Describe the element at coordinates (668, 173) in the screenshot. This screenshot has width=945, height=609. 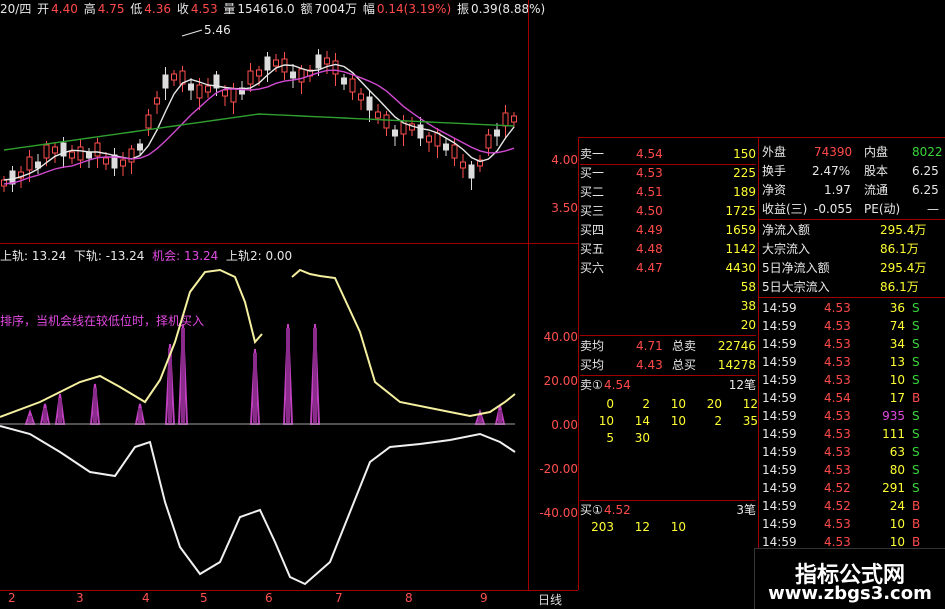
I see `buy-level: 买一 4.53 225` at that location.